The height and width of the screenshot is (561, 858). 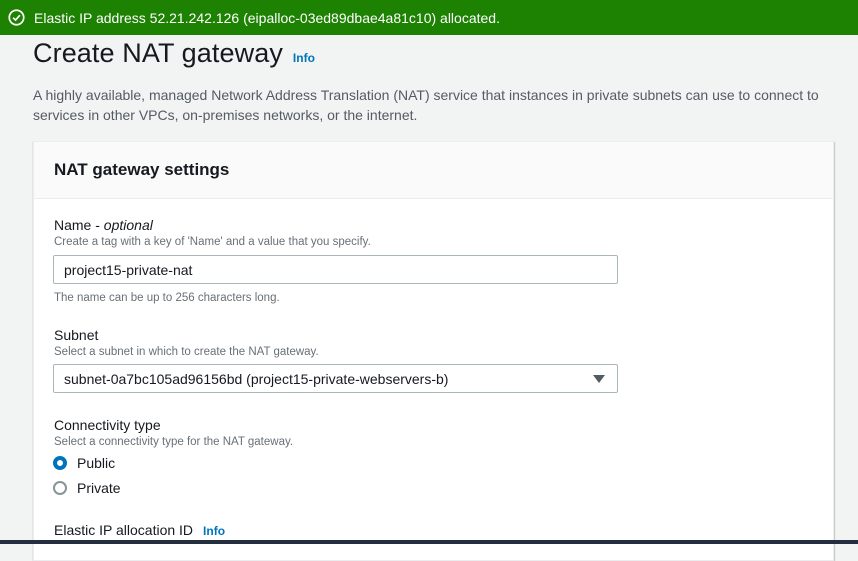 I want to click on radio-private: Private, so click(x=87, y=488).